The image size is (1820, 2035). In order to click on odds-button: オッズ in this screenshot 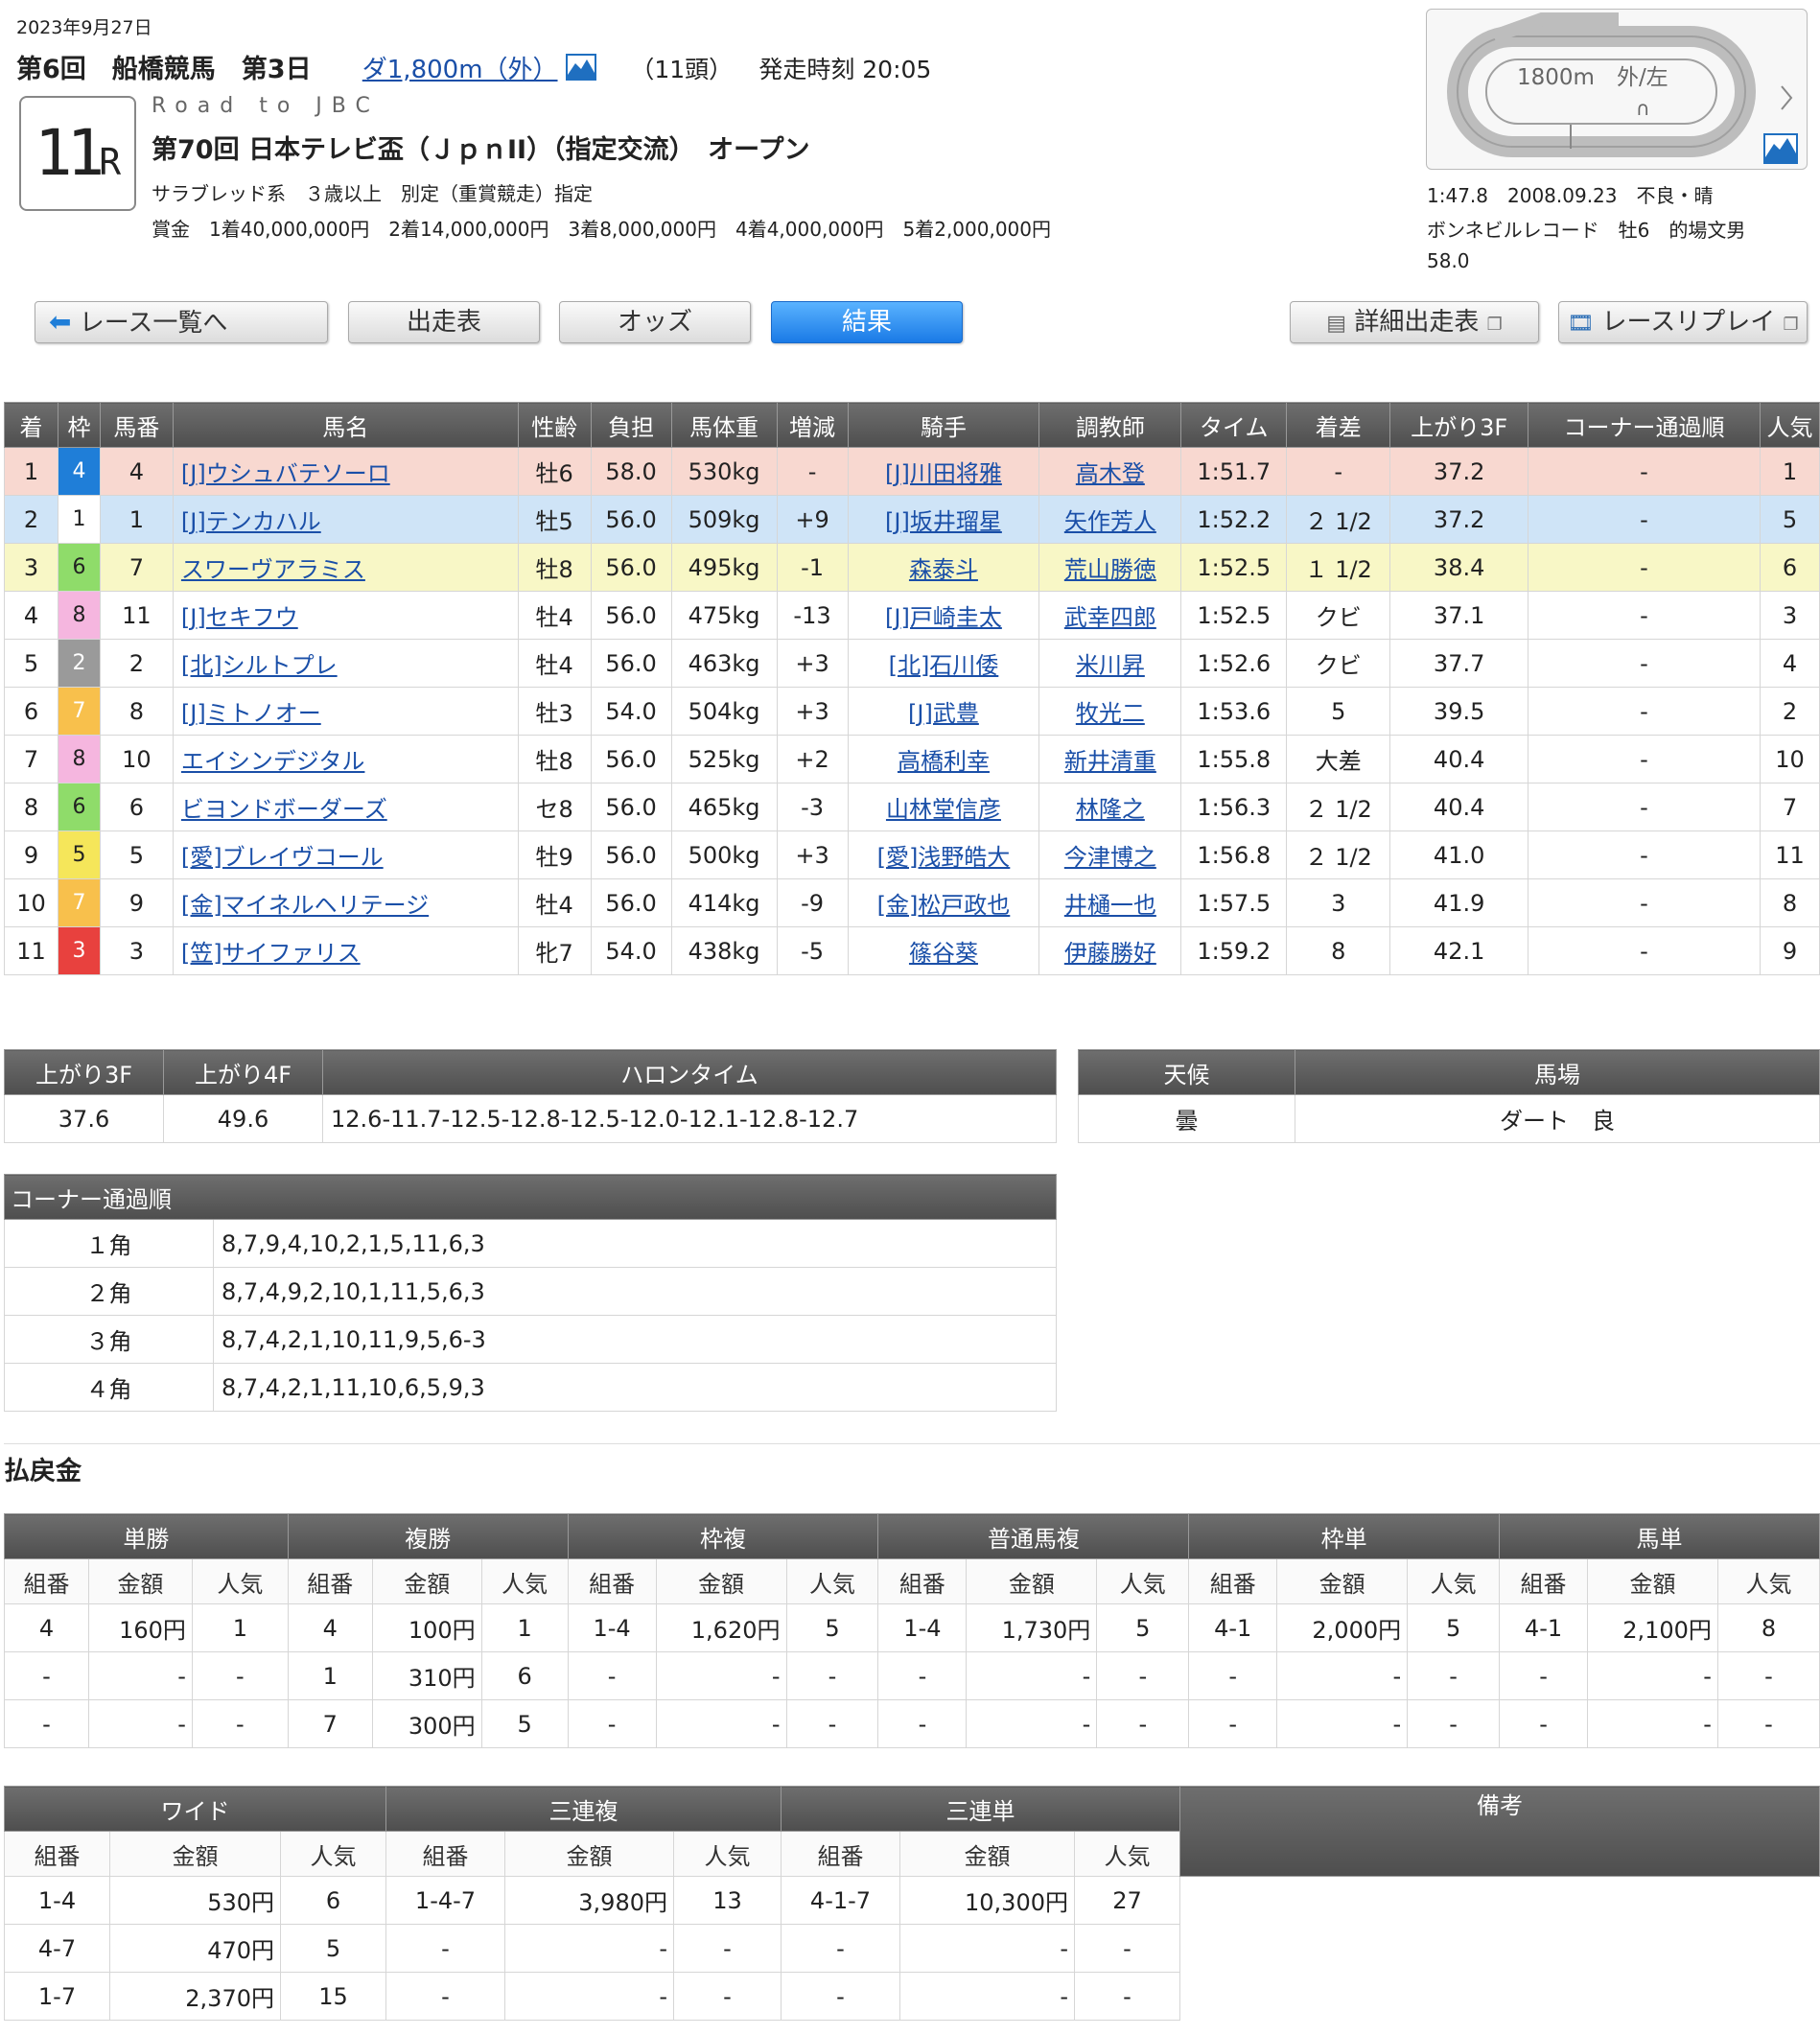, I will do `click(655, 322)`.